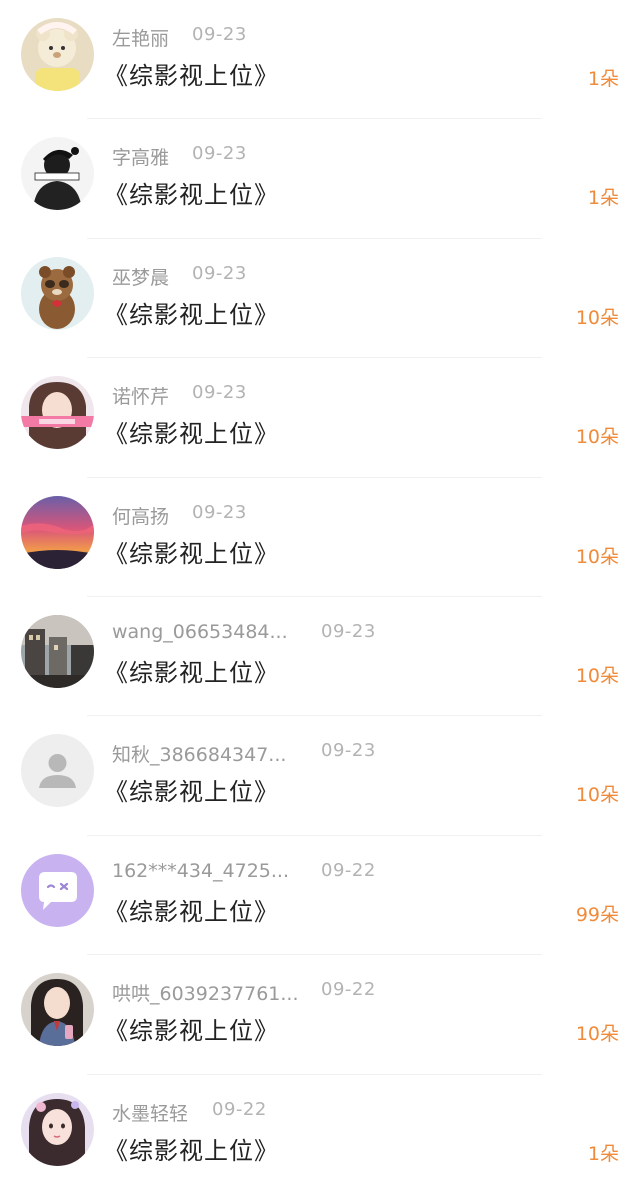  I want to click on list-item: 巫梦晨 09-23 《综影视上位》 10朵, so click(320, 299).